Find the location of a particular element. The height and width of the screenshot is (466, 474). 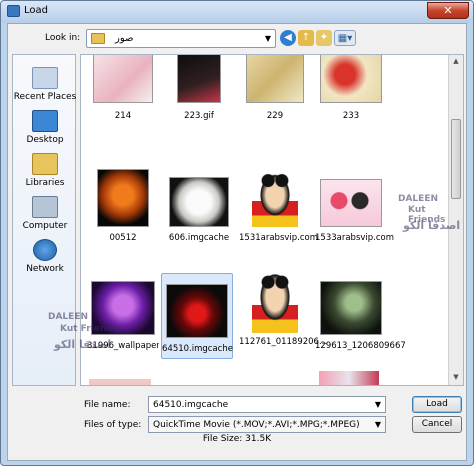

computer-icon is located at coordinates (45, 207).